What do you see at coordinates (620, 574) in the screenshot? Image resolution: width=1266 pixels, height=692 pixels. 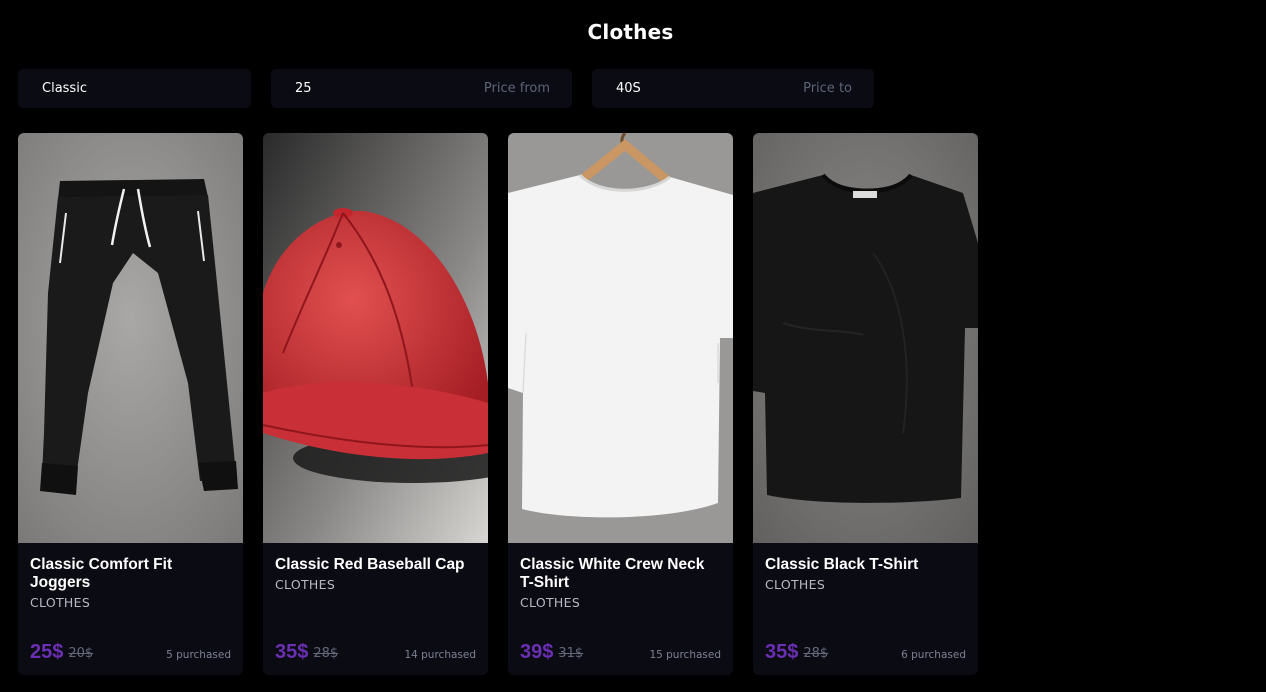 I see `product-name: Classic White Crew Neck T-Shirt` at bounding box center [620, 574].